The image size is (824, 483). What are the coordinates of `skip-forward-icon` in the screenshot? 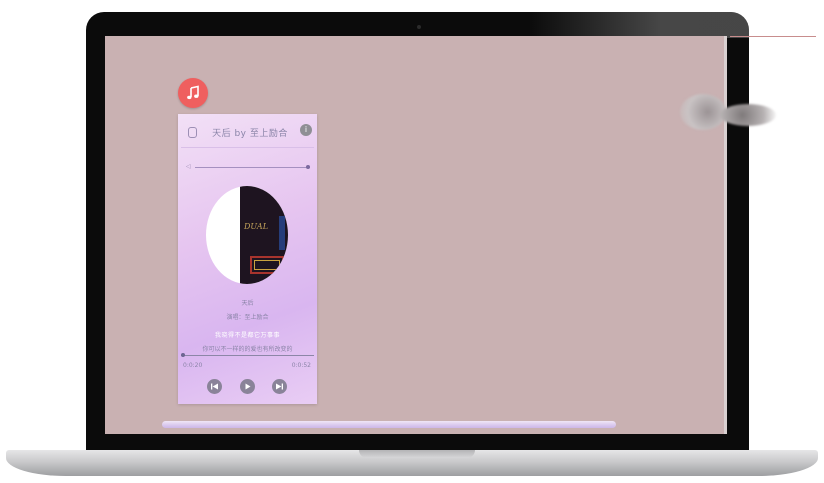 It's located at (279, 386).